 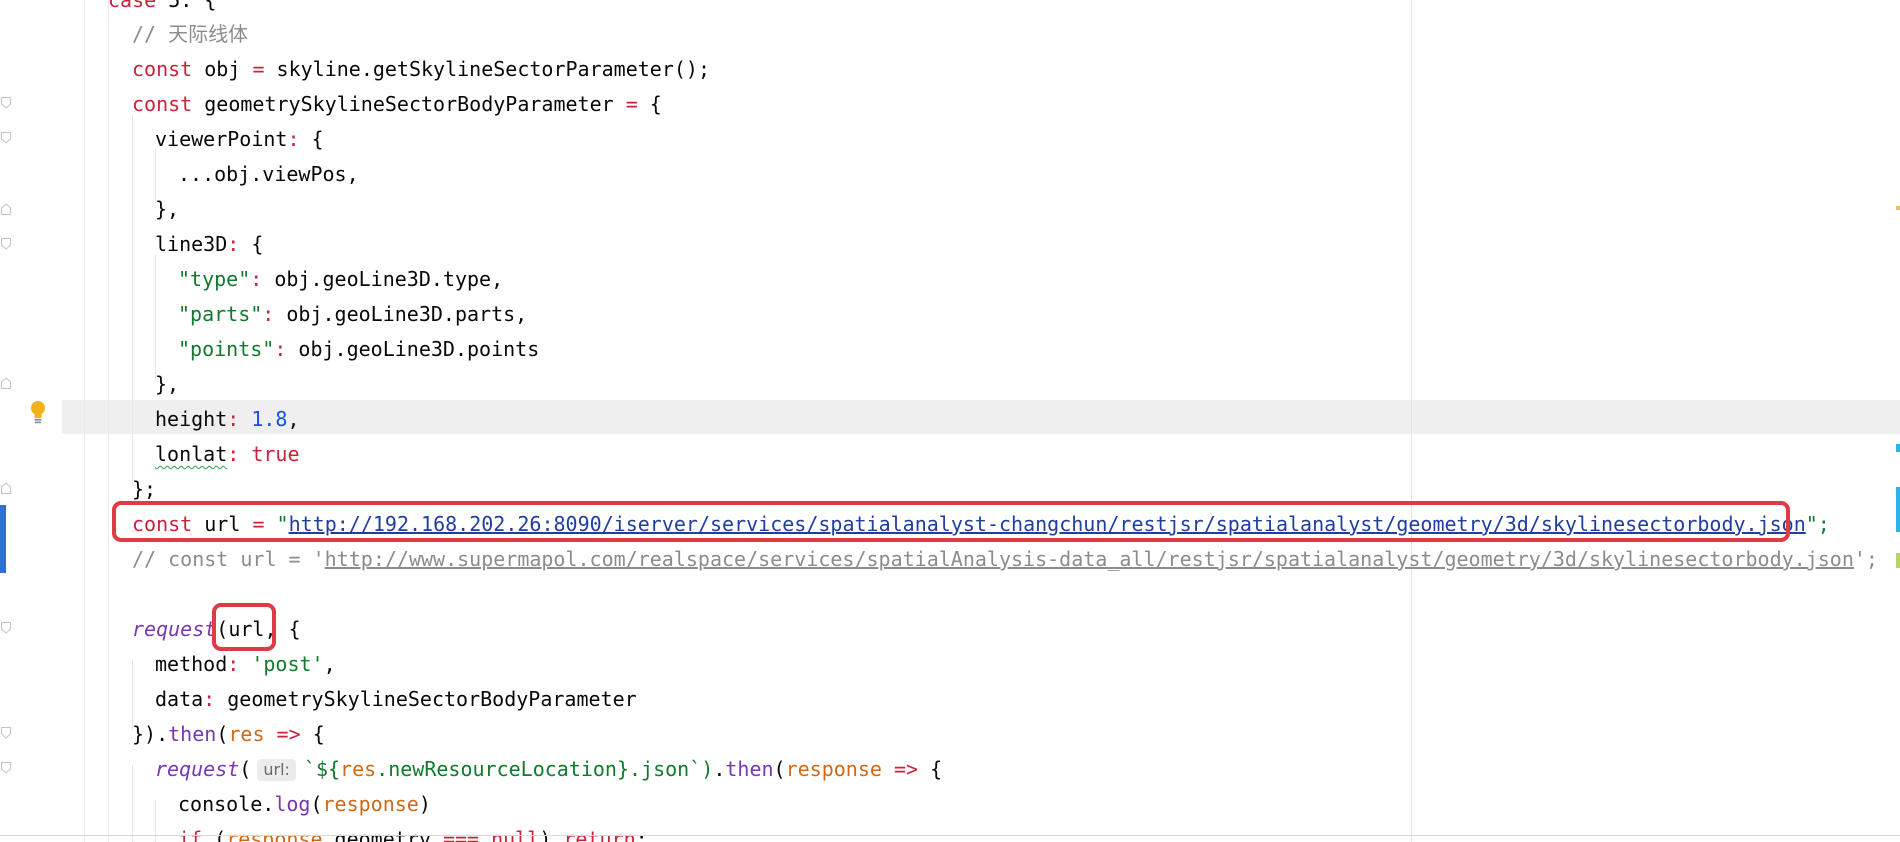 I want to click on code-text: }), so click(x=144, y=734).